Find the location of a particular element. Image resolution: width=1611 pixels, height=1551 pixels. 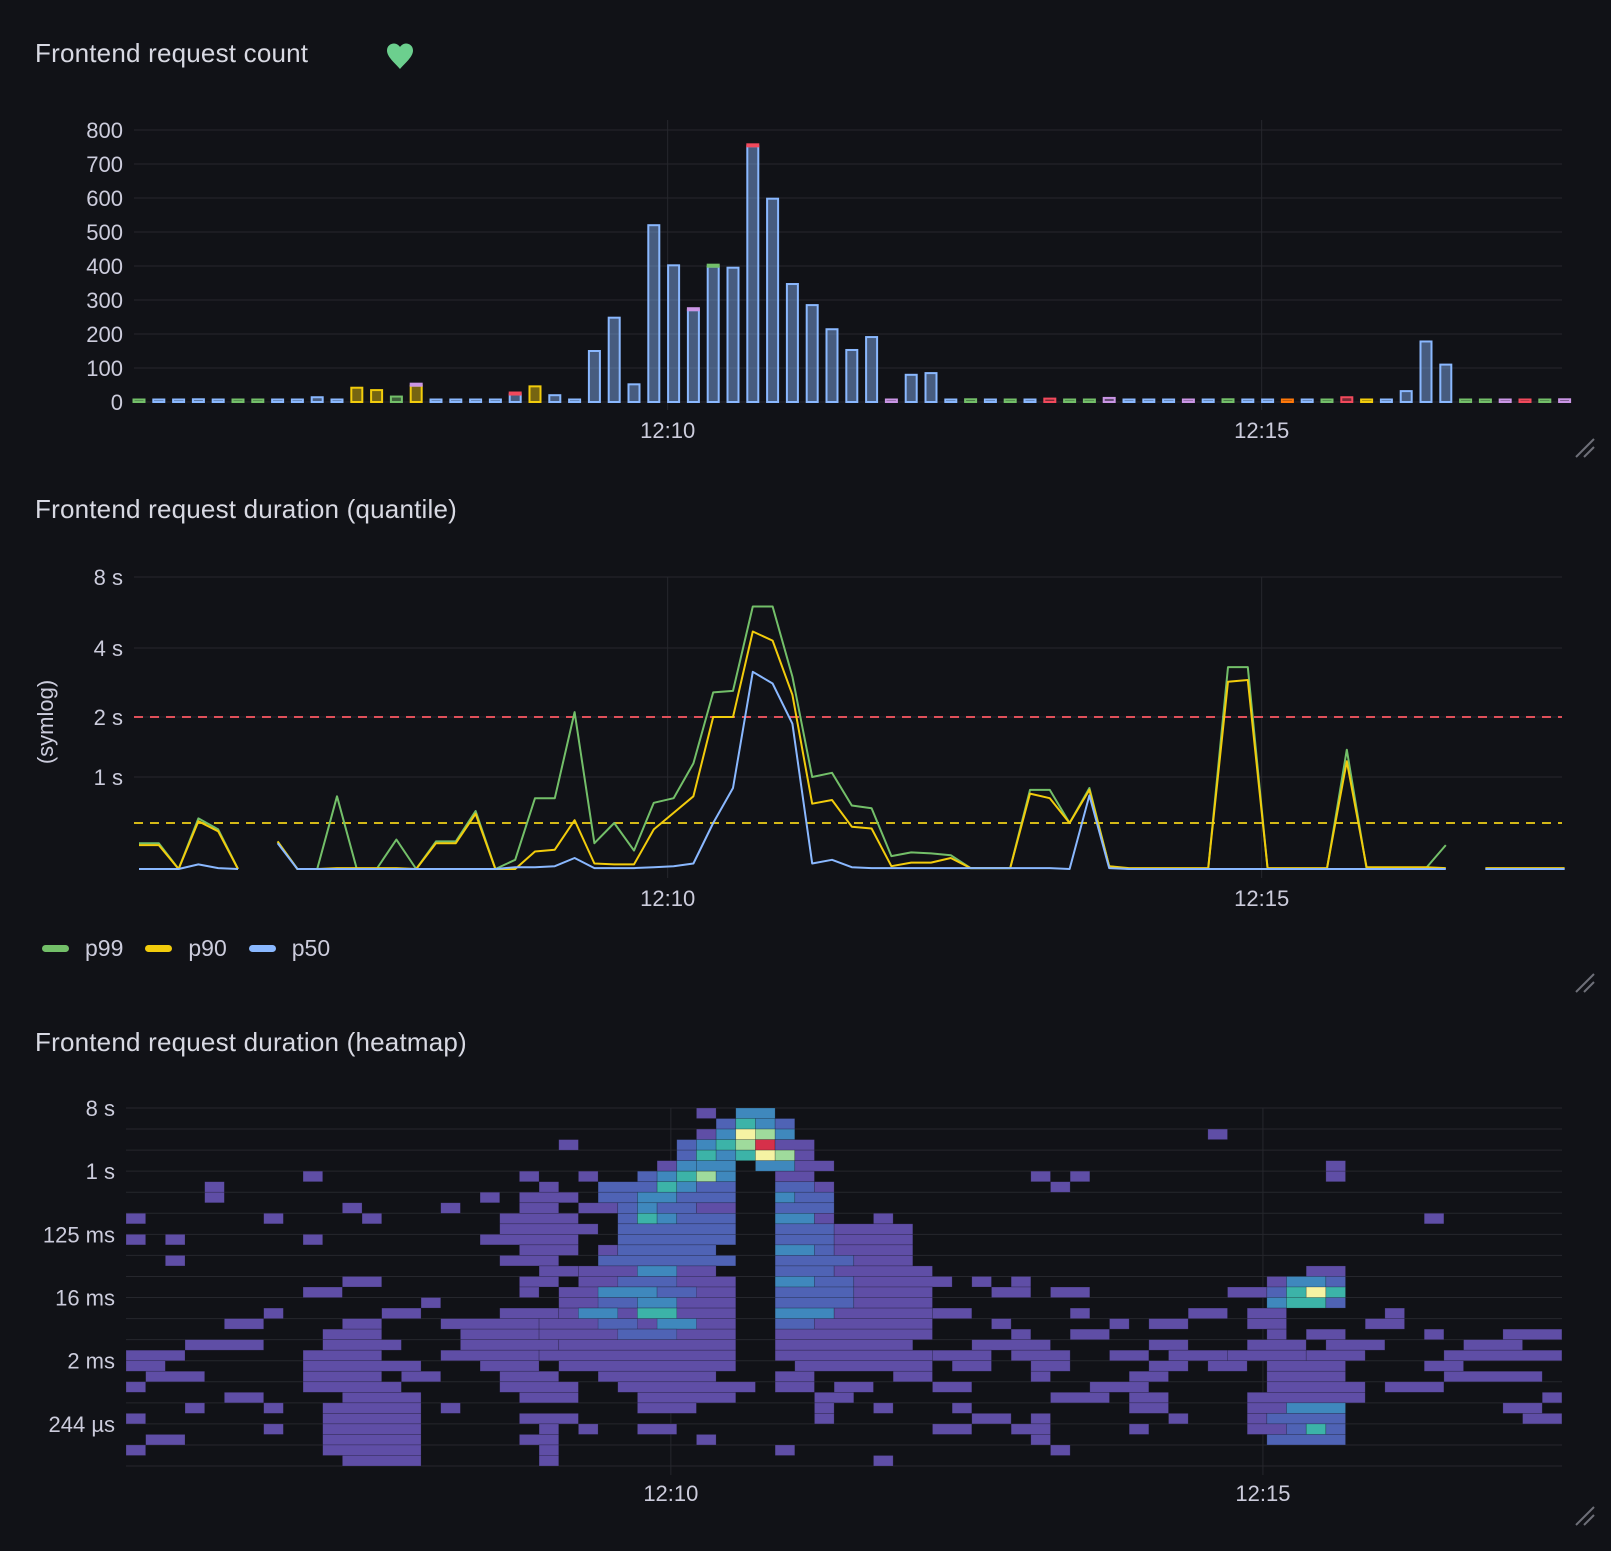

x-tick-label: 12:10 is located at coordinates (667, 898).